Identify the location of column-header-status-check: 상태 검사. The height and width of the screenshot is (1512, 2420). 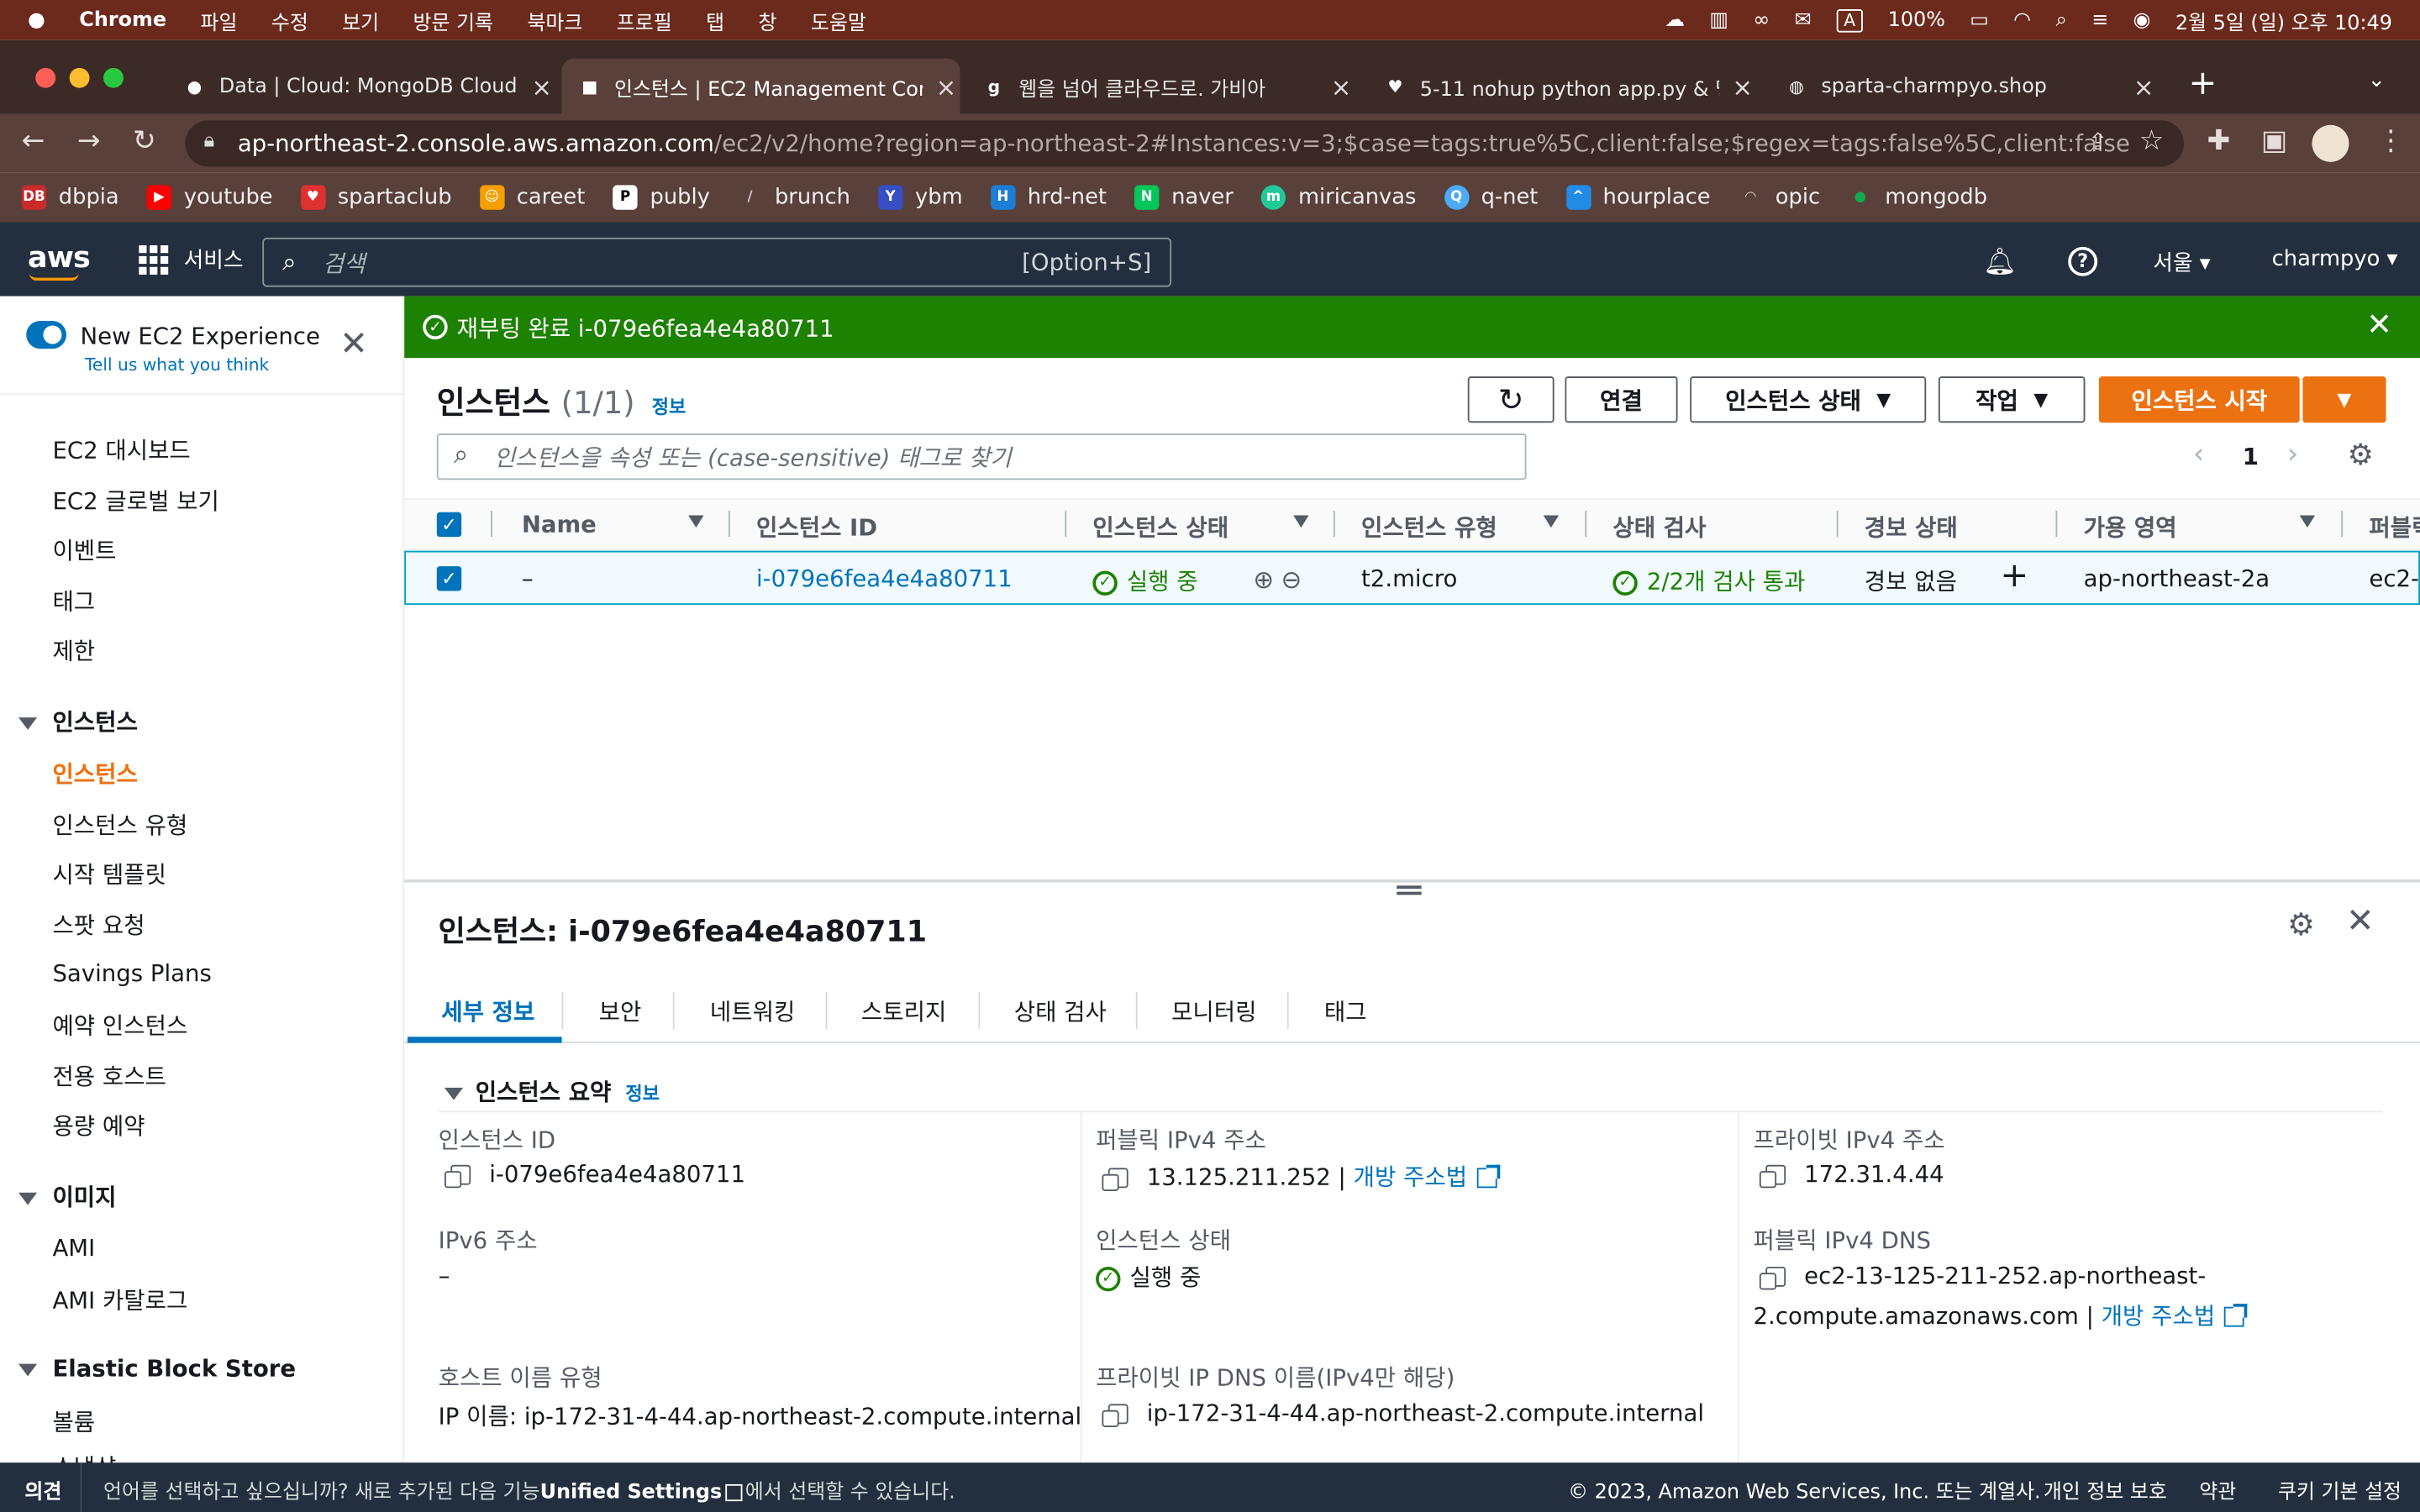
(1659, 527).